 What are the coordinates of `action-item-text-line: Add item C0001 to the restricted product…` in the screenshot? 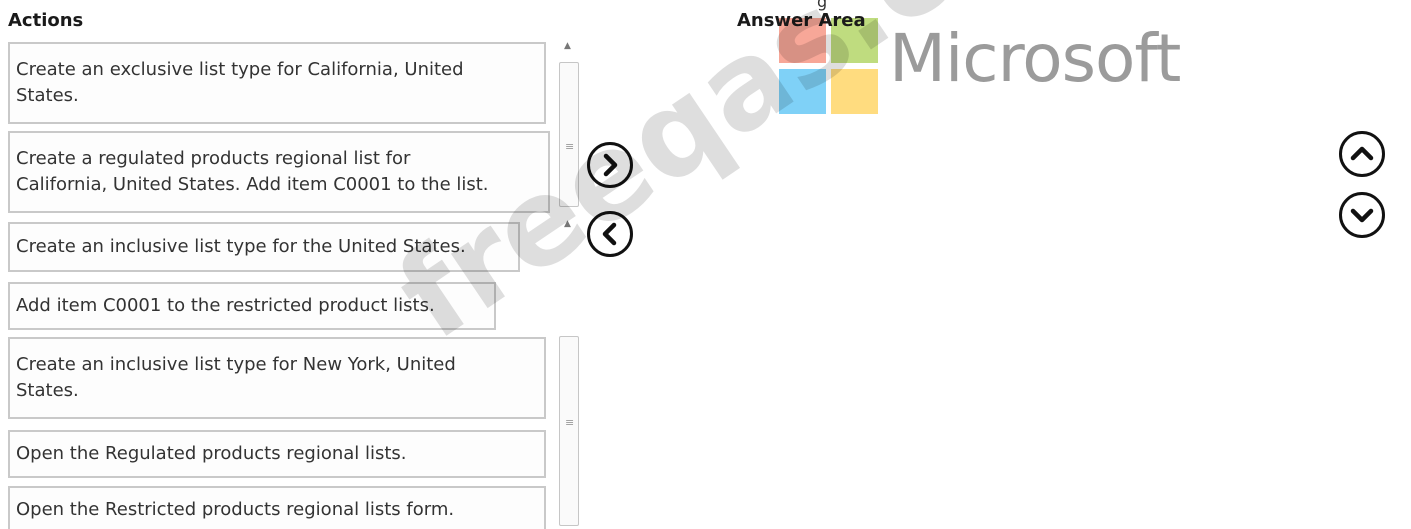 It's located at (225, 305).